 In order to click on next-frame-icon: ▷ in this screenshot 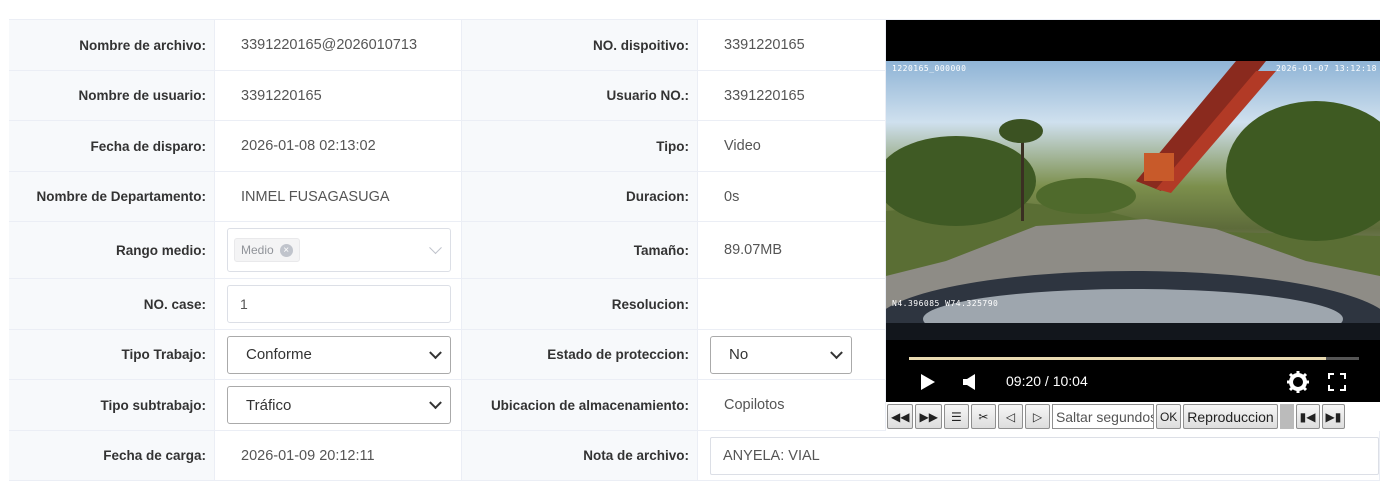, I will do `click(1037, 416)`.